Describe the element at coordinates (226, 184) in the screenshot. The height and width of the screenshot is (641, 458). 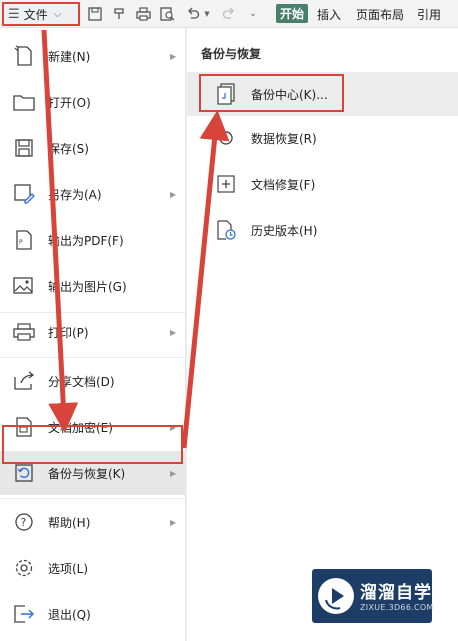
I see `document-repair-icon` at that location.